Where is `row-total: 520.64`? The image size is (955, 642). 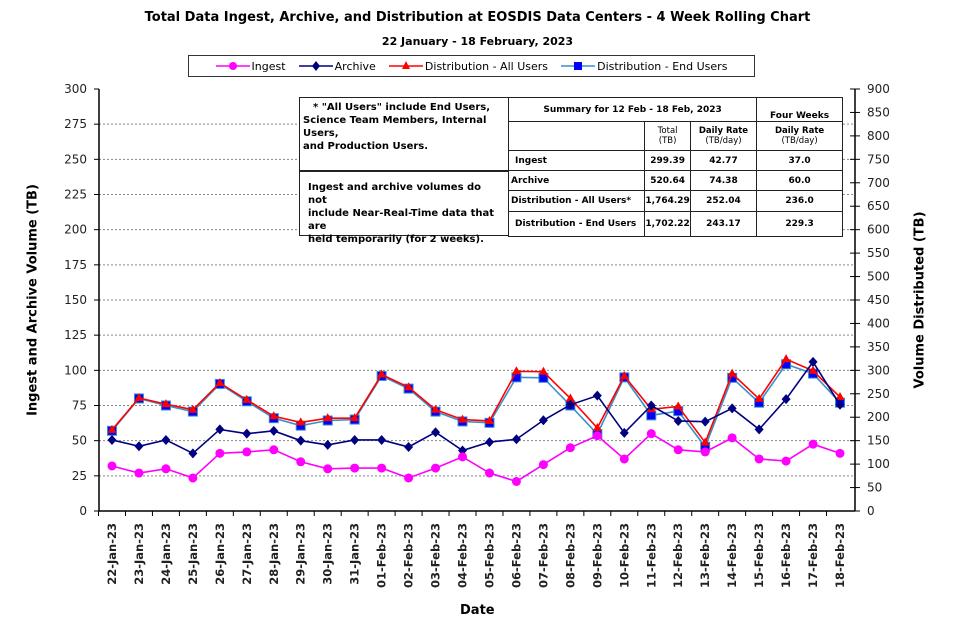
row-total: 520.64 is located at coordinates (667, 180).